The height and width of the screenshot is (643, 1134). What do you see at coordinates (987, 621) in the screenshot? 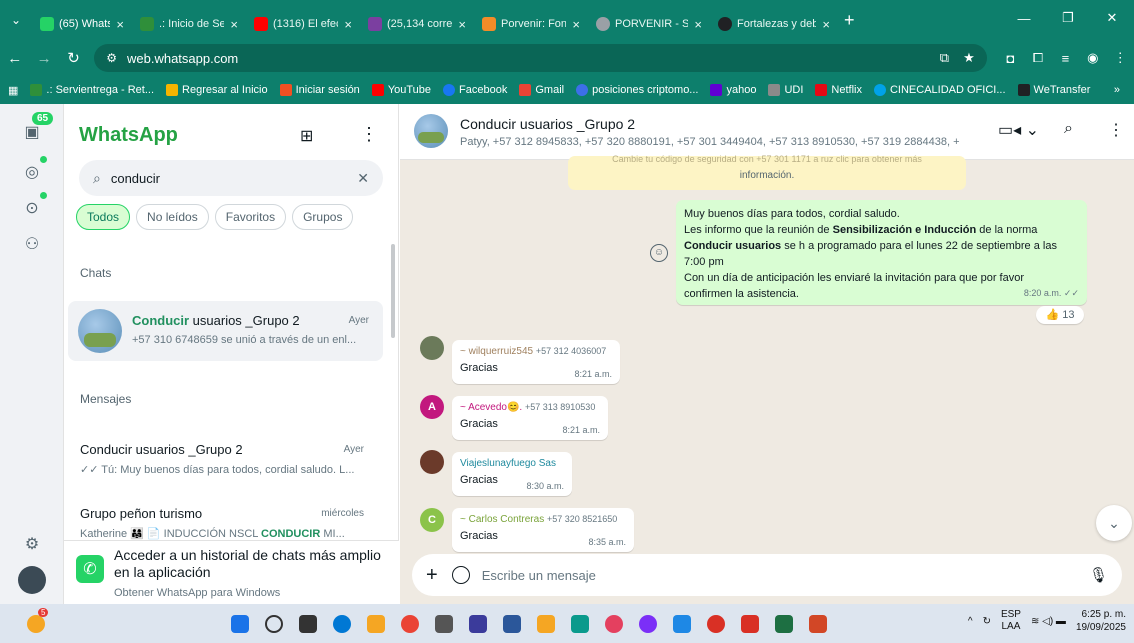
I see `tray-app-icon: ↻` at bounding box center [987, 621].